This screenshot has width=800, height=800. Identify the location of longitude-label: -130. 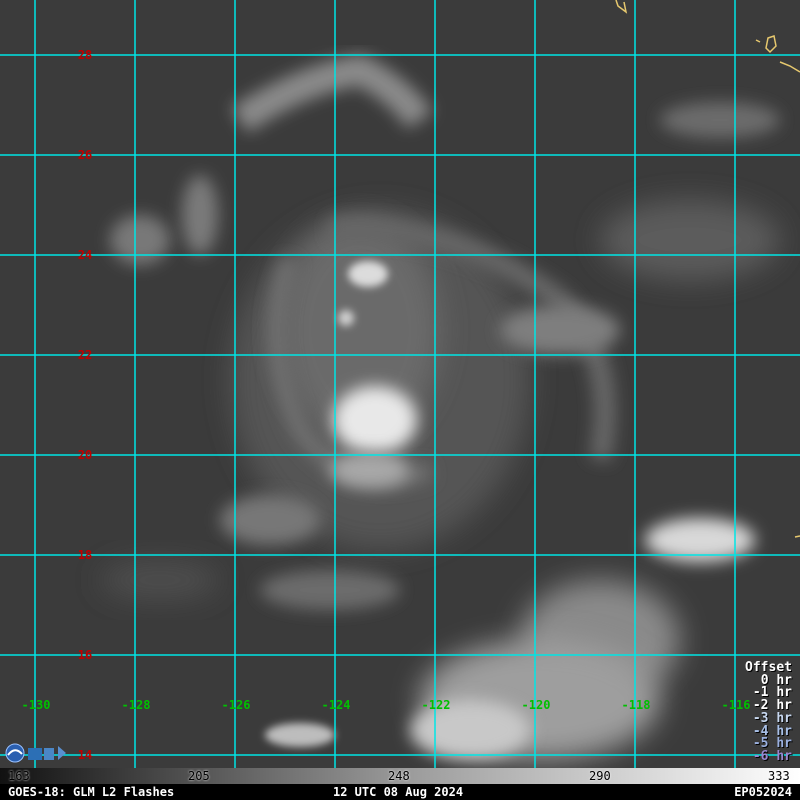
(36, 705).